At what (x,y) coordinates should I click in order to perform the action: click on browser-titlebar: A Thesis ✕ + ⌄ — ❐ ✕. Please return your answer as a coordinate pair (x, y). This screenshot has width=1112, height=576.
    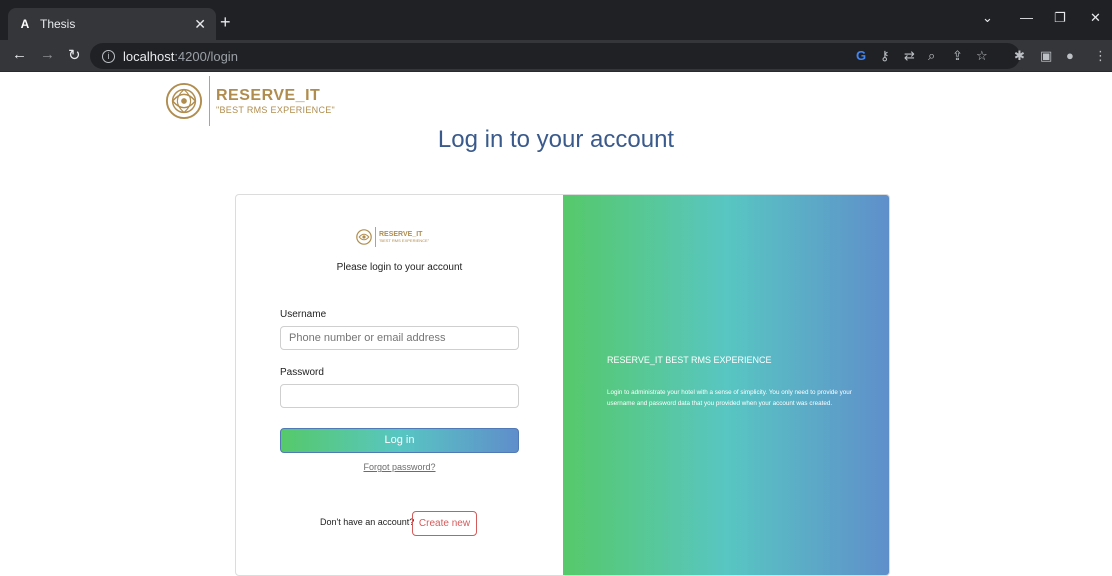
    Looking at the image, I should click on (556, 20).